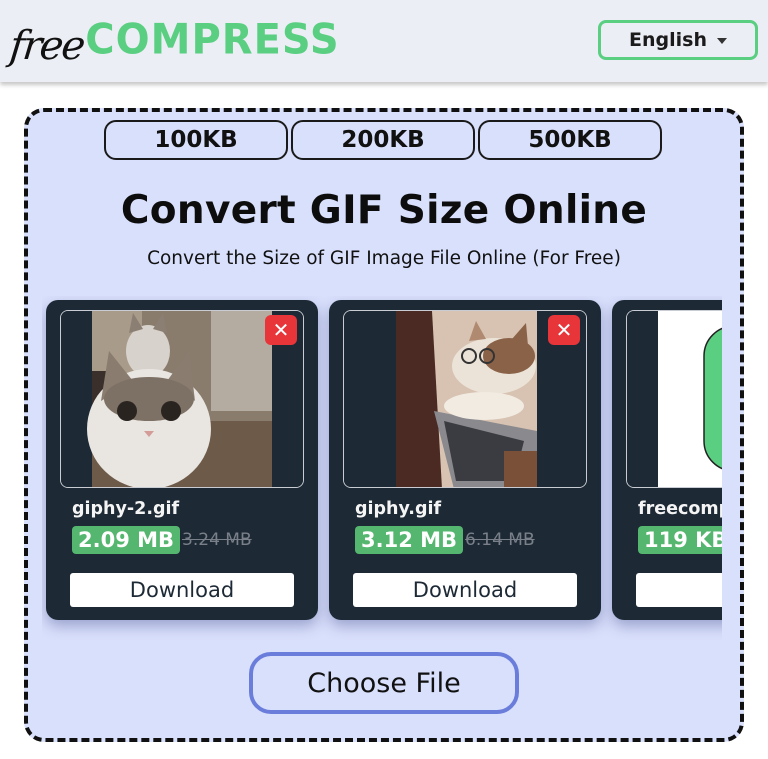  I want to click on size-tab-100kb: 100KB, so click(196, 140).